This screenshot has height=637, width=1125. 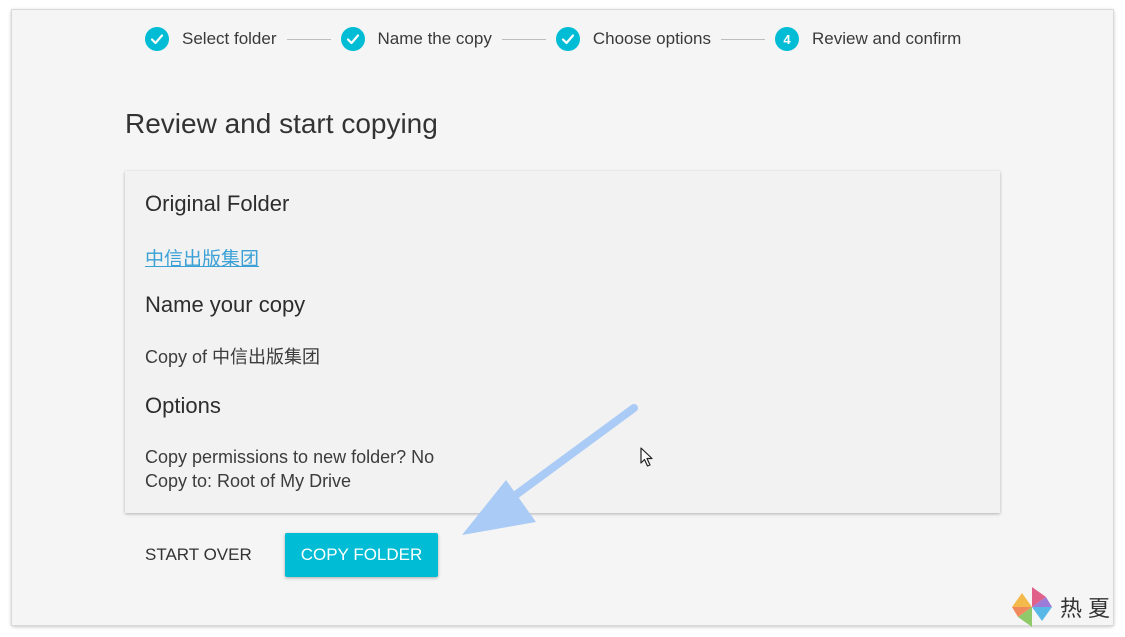 What do you see at coordinates (886, 38) in the screenshot?
I see `step-label: Review and confirm` at bounding box center [886, 38].